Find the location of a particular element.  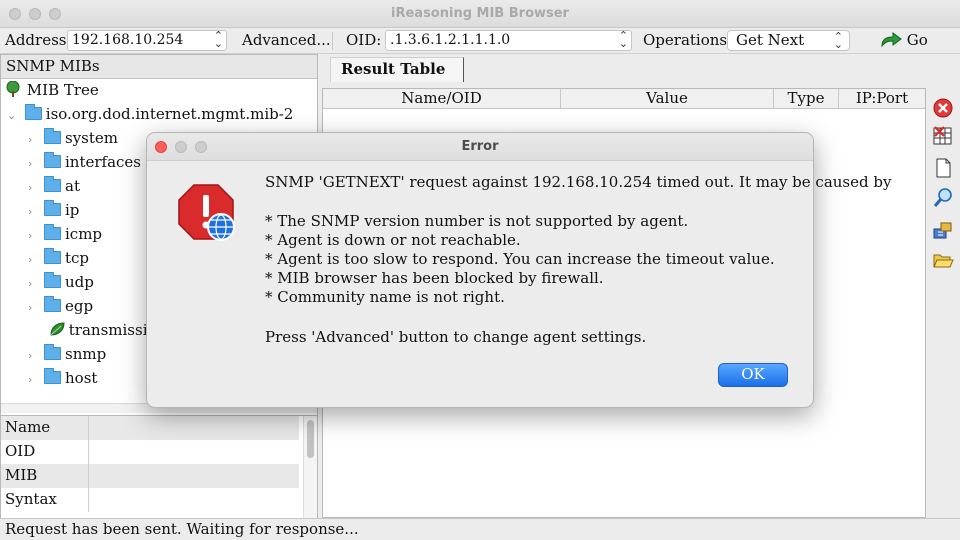

tree-item-label: ip is located at coordinates (72, 210).